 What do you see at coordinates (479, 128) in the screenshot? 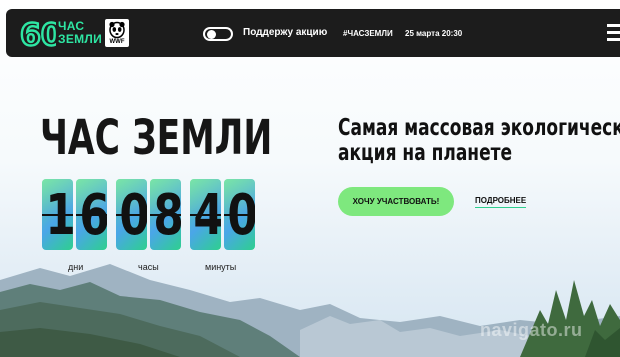
I see `headline-line1: Самая массовая экологическая` at bounding box center [479, 128].